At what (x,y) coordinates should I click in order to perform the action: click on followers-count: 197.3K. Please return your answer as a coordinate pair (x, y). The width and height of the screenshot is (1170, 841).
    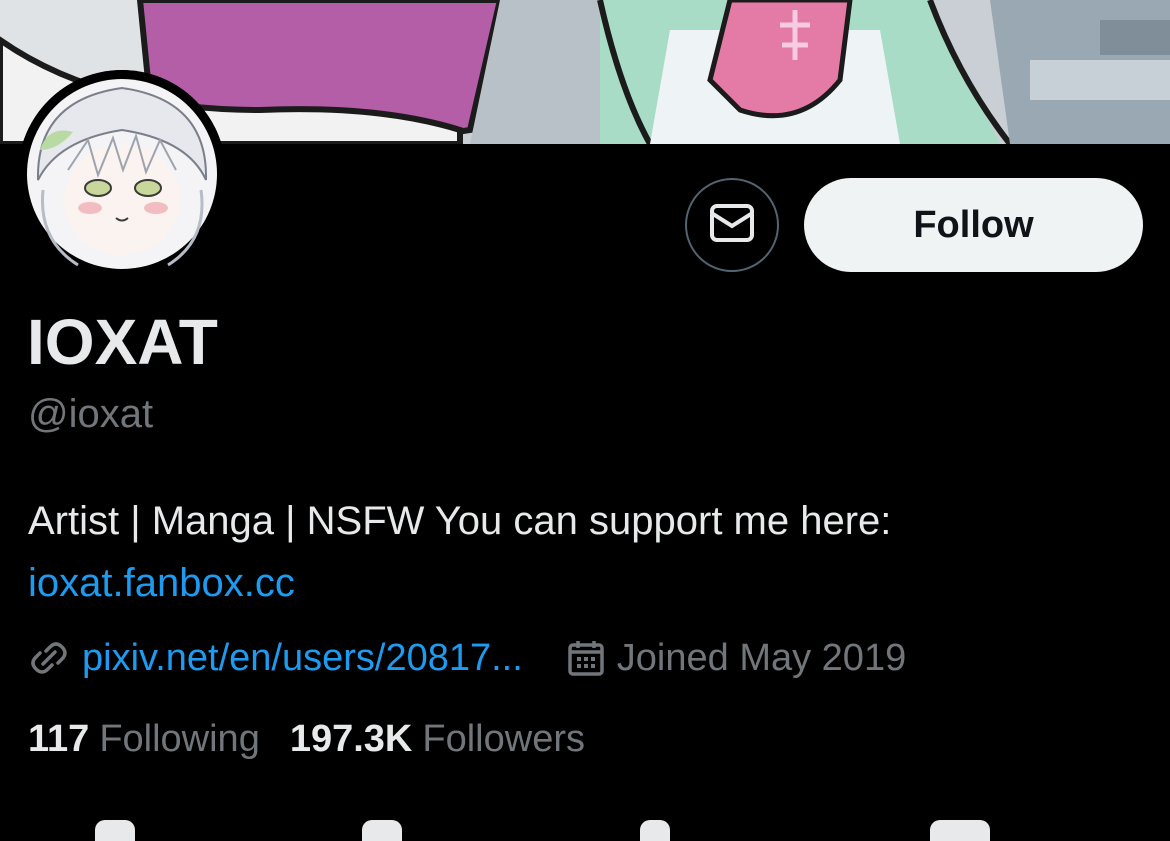
    Looking at the image, I should click on (351, 739).